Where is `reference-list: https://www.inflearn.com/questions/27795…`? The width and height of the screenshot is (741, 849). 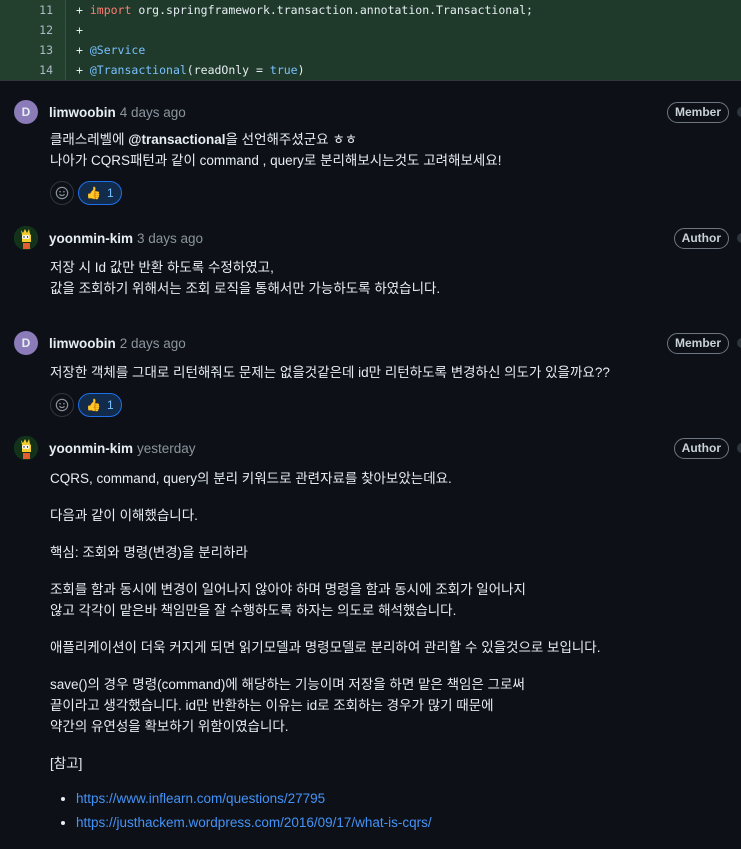 reference-list: https://www.inflearn.com/questions/27795… is located at coordinates (388, 811).